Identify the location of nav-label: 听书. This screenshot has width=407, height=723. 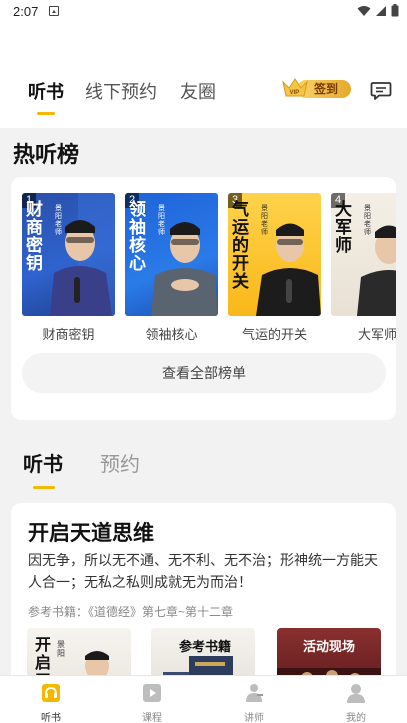
(51, 718).